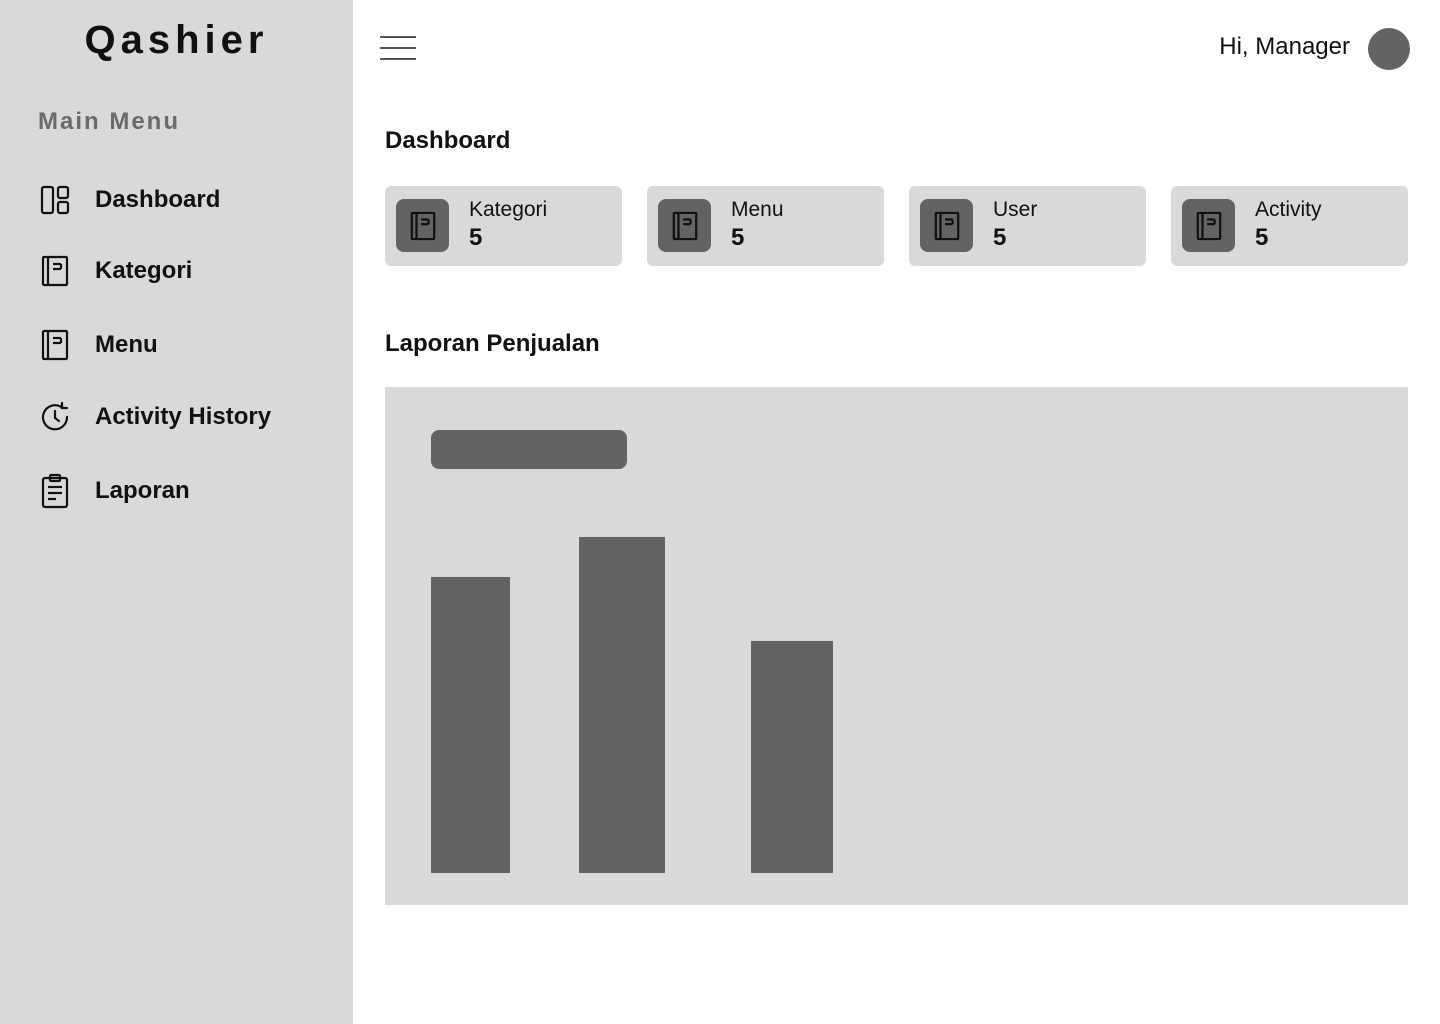 The width and height of the screenshot is (1440, 1024). I want to click on clipboard-icon, so click(55, 491).